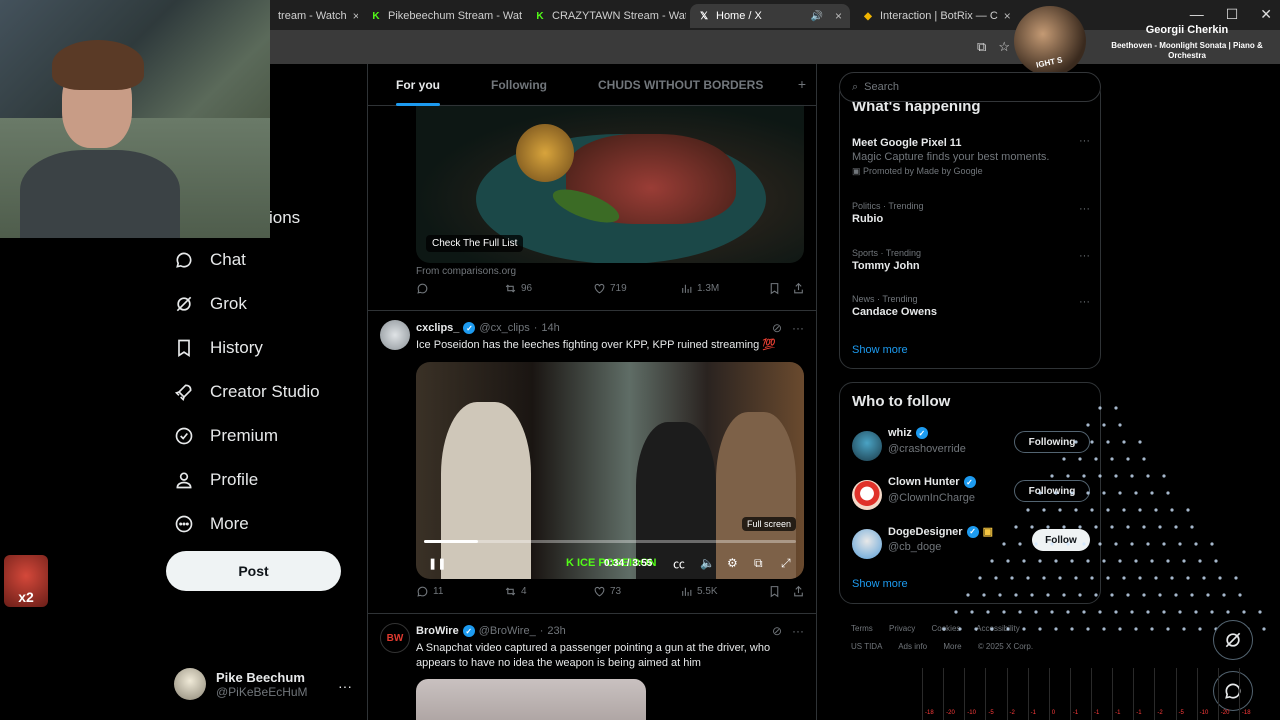 Image resolution: width=1280 pixels, height=720 pixels. What do you see at coordinates (216, 480) in the screenshot?
I see `sidebar-item-profile: Profile` at bounding box center [216, 480].